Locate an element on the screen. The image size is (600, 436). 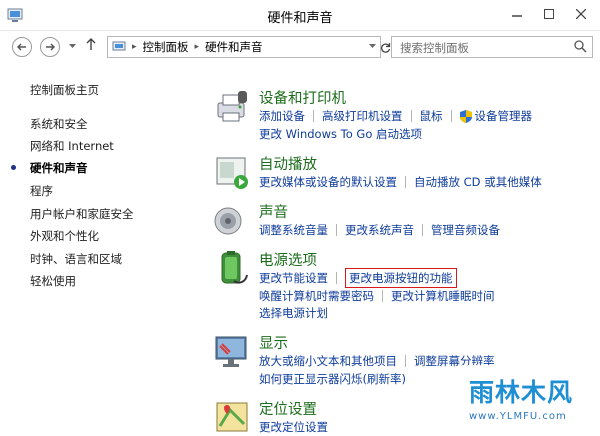
close-icon is located at coordinates (581, 14).